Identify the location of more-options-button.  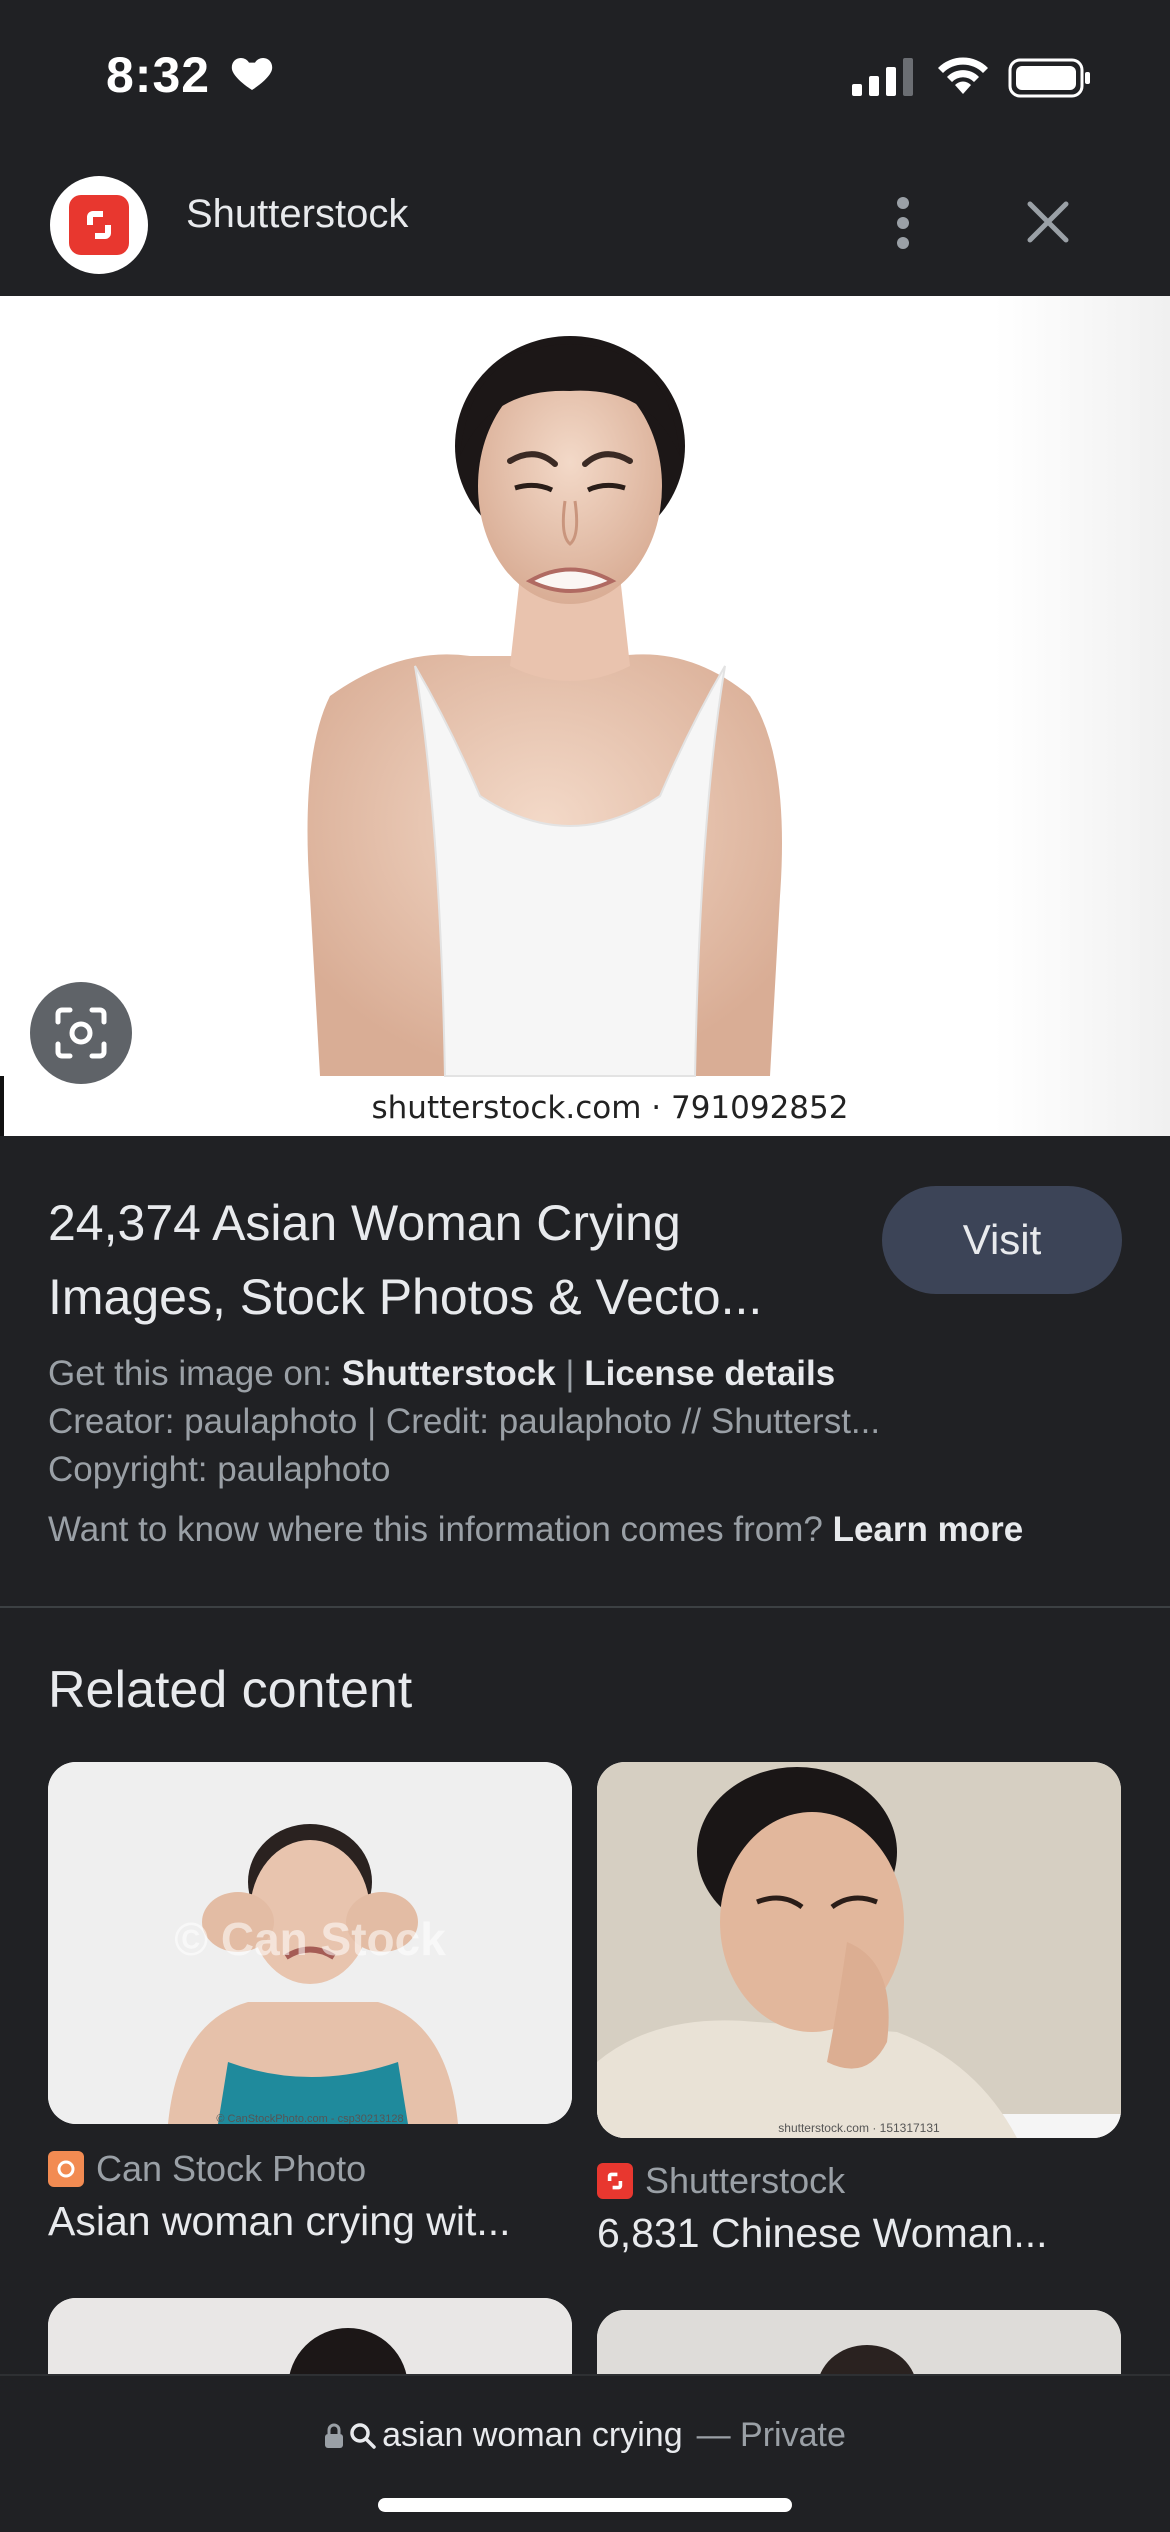
(903, 223).